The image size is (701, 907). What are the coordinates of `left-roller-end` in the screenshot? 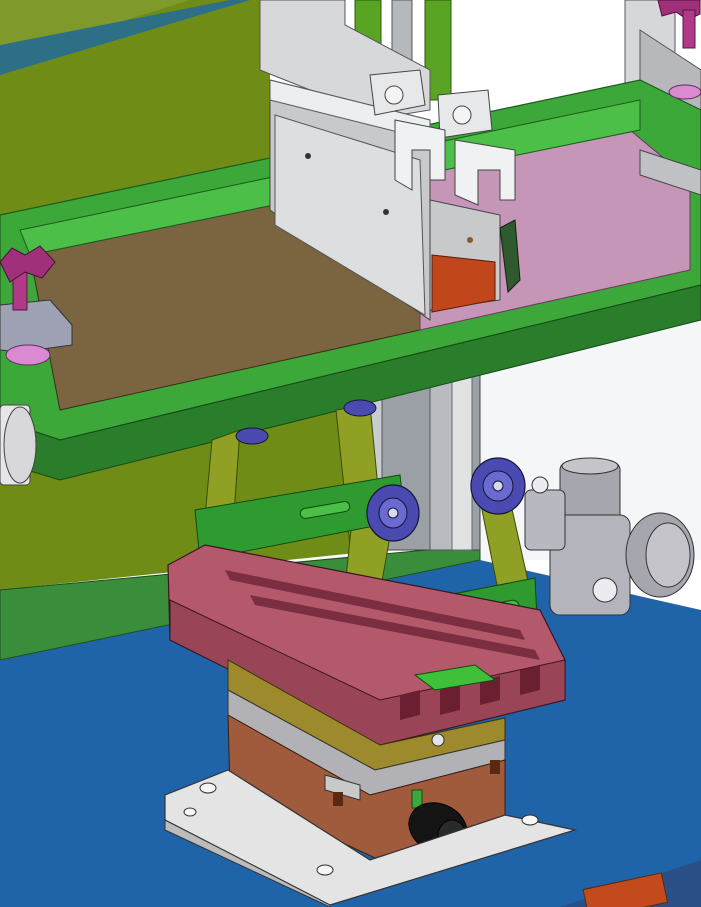 It's located at (20, 445).